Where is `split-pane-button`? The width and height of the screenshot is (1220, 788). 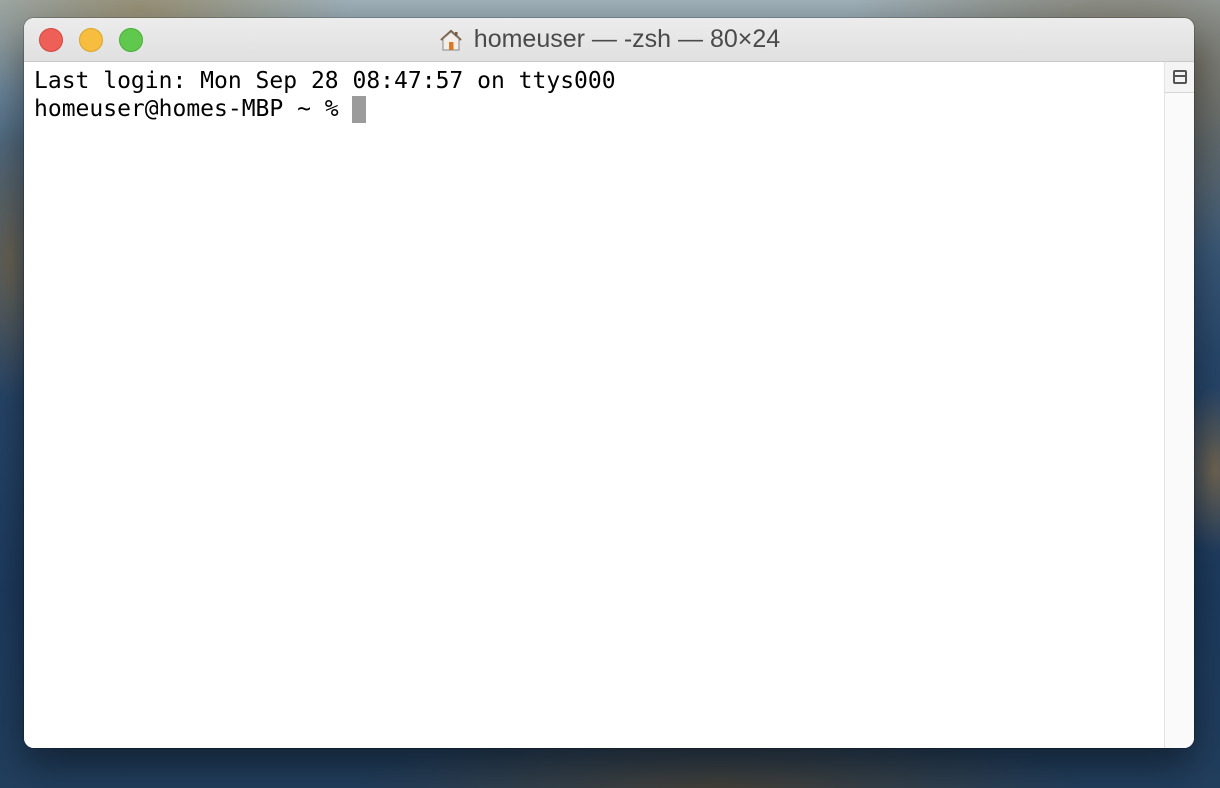
split-pane-button is located at coordinates (1179, 77).